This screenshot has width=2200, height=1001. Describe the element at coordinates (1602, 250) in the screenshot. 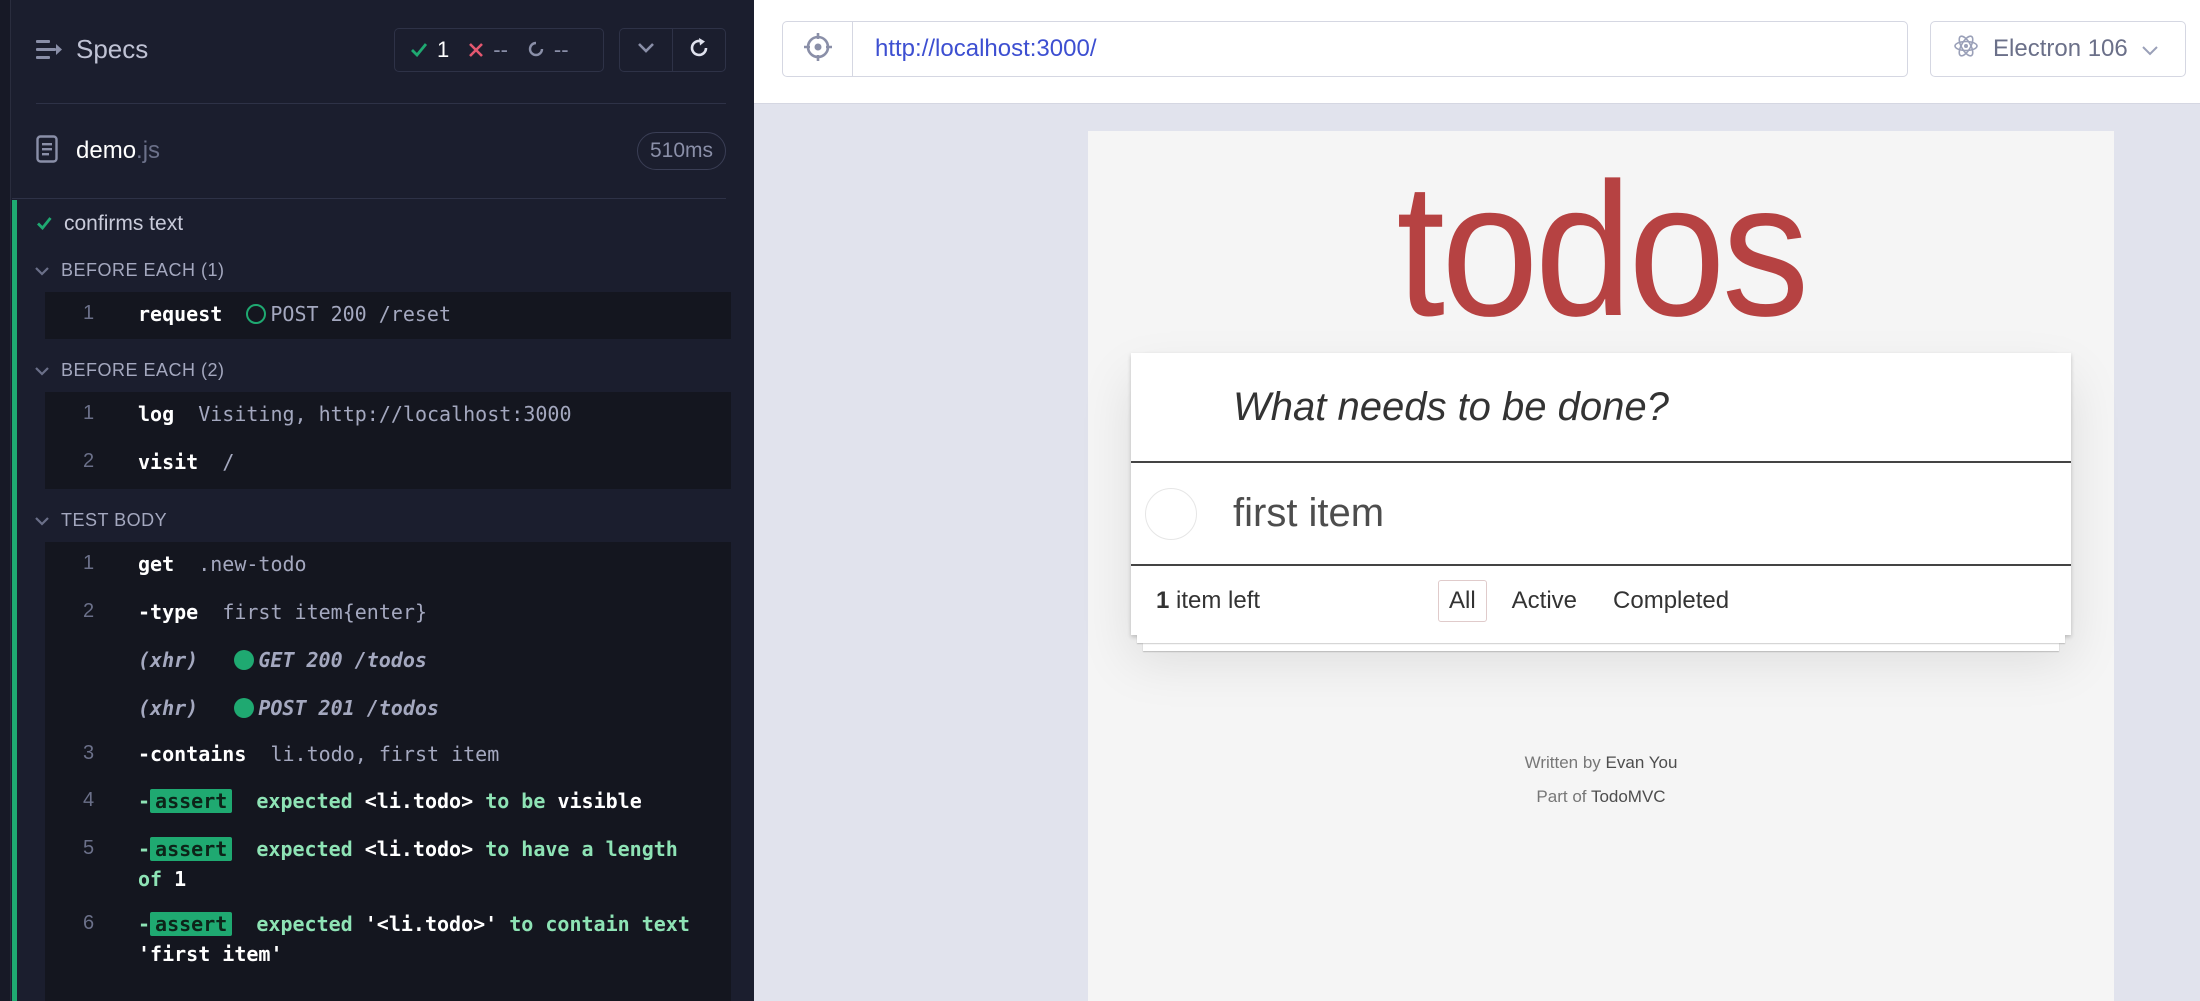

I see `app-title: todos` at that location.